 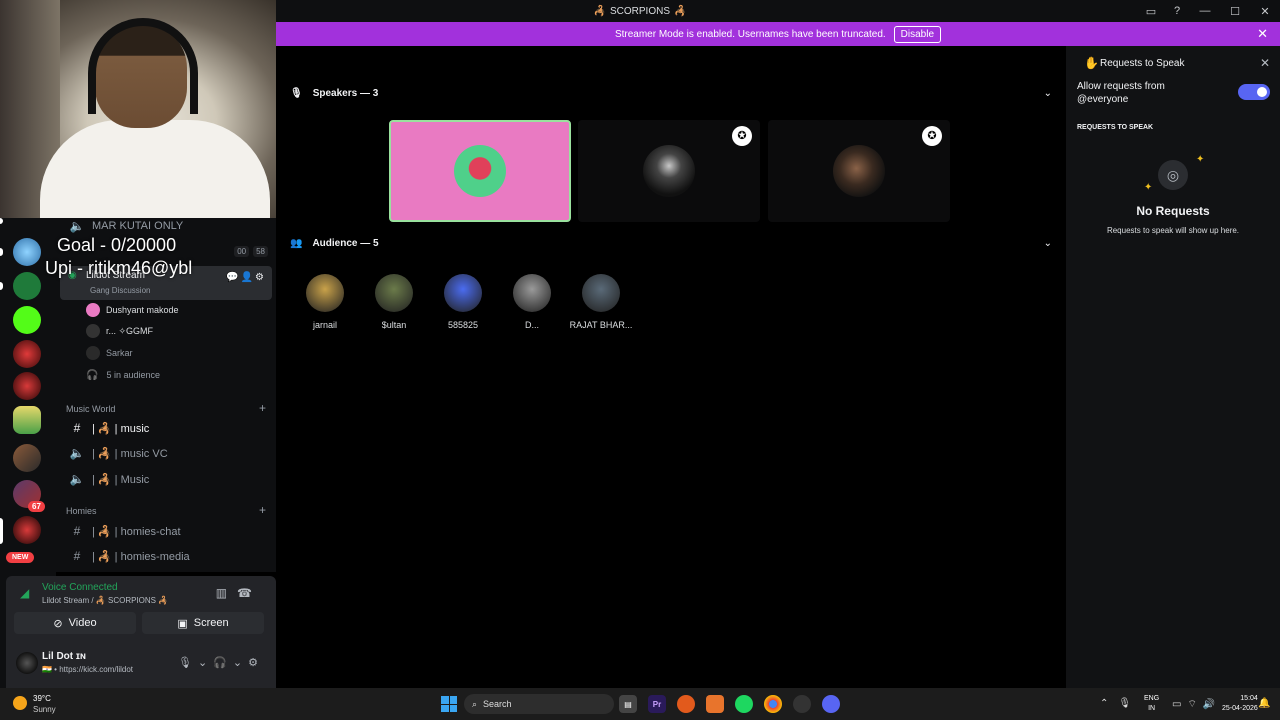 I want to click on member-name: r... ✧GGMF, so click(x=130, y=330).